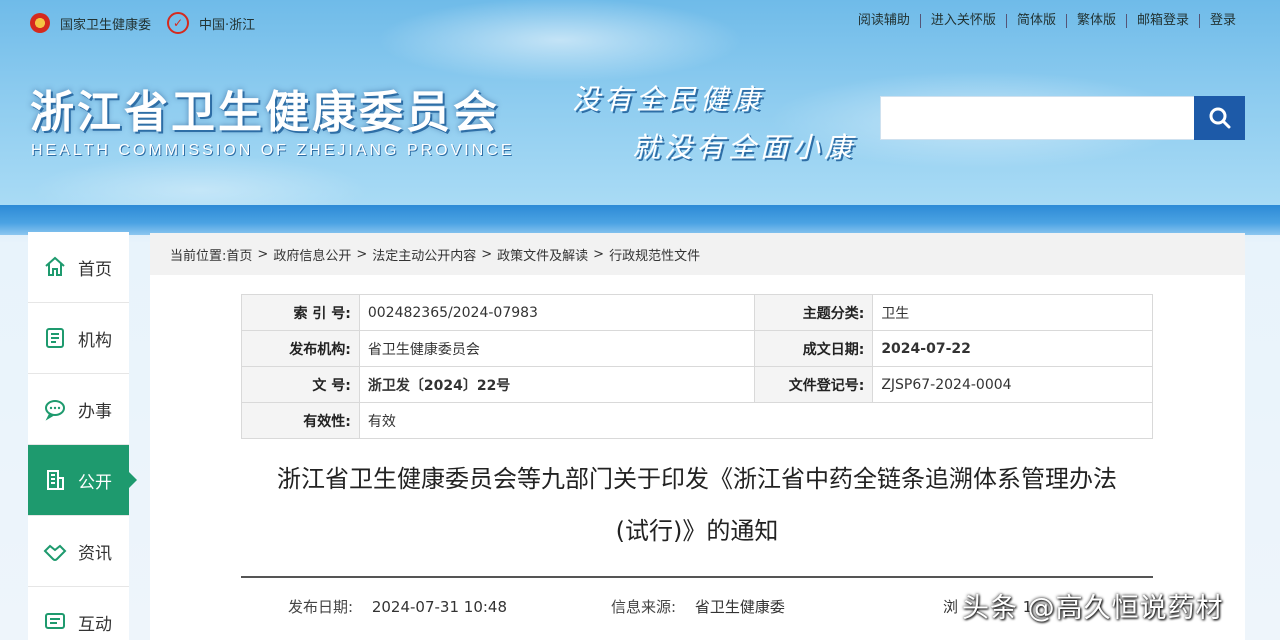 The height and width of the screenshot is (640, 1280). What do you see at coordinates (95, 411) in the screenshot?
I see `nav-item-label: 办事` at bounding box center [95, 411].